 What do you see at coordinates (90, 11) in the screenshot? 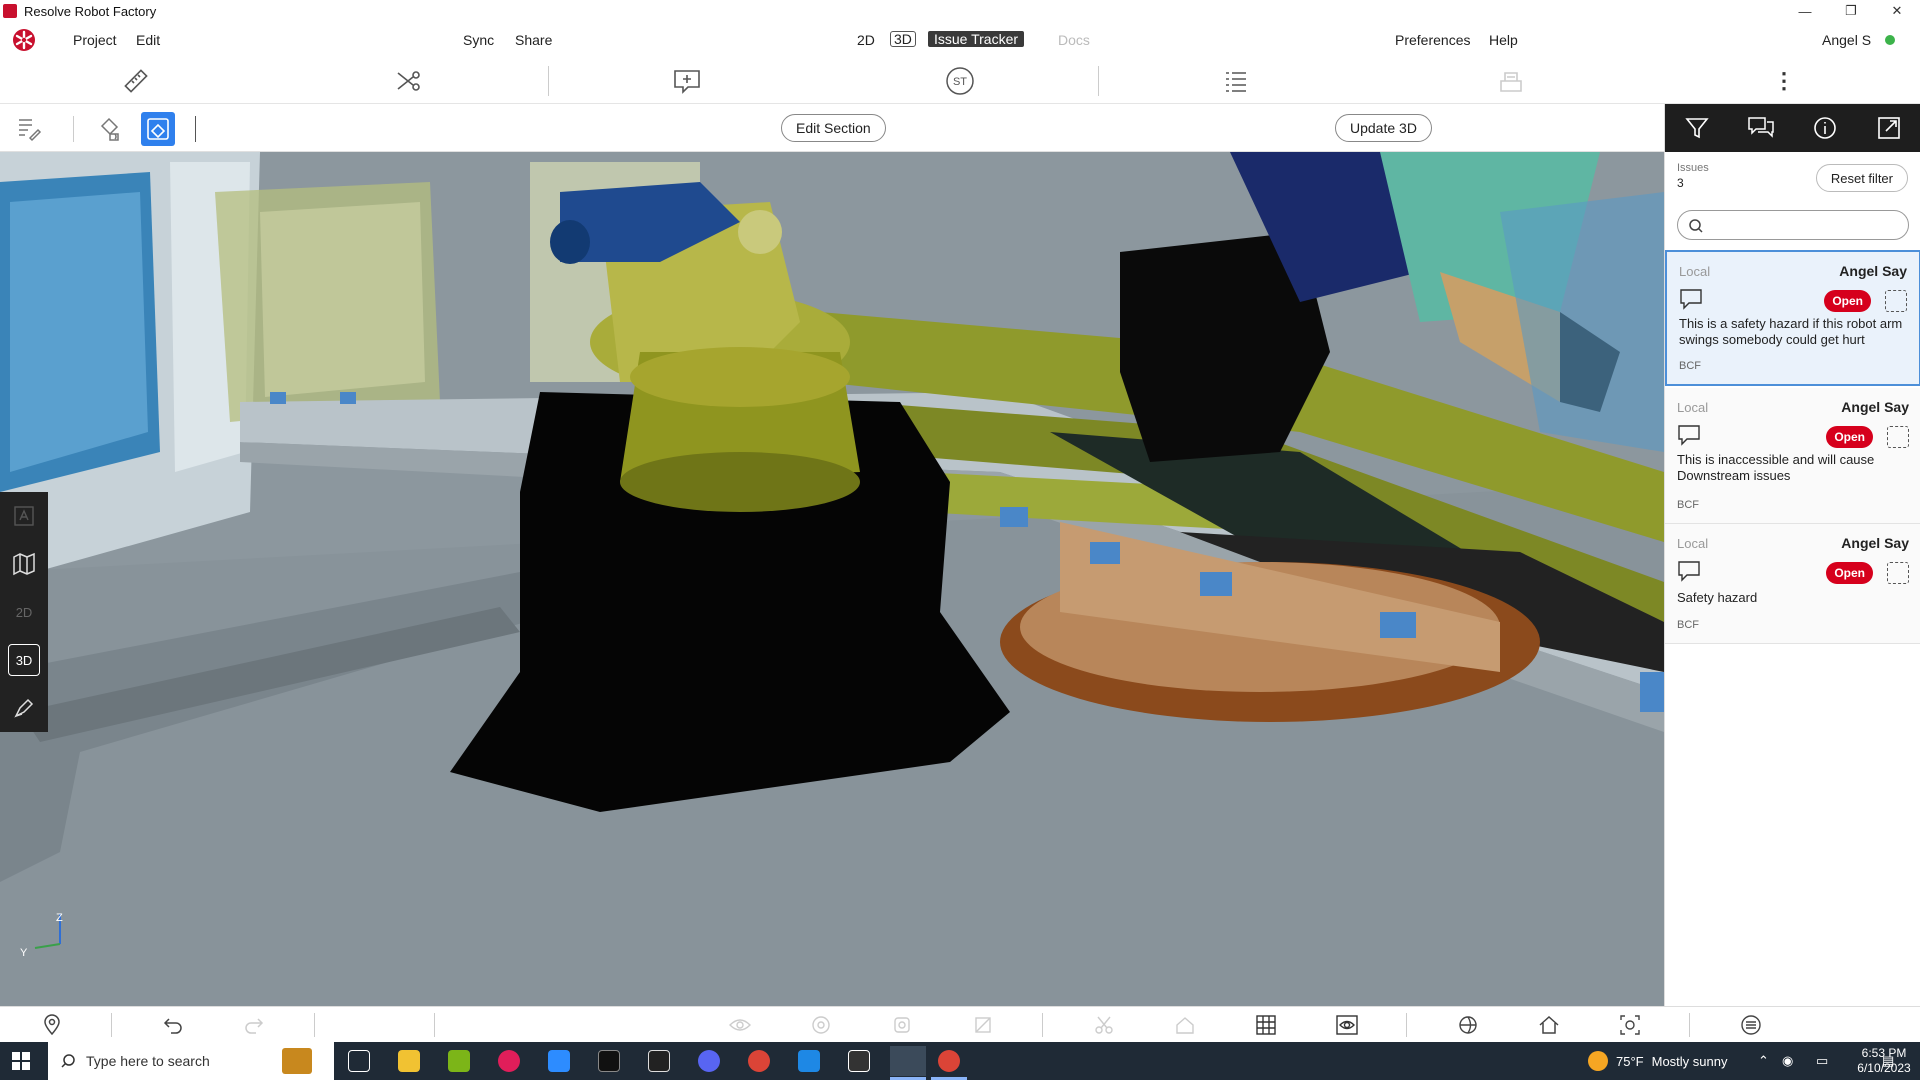
I see `window-title: Resolve Robot Factory` at bounding box center [90, 11].